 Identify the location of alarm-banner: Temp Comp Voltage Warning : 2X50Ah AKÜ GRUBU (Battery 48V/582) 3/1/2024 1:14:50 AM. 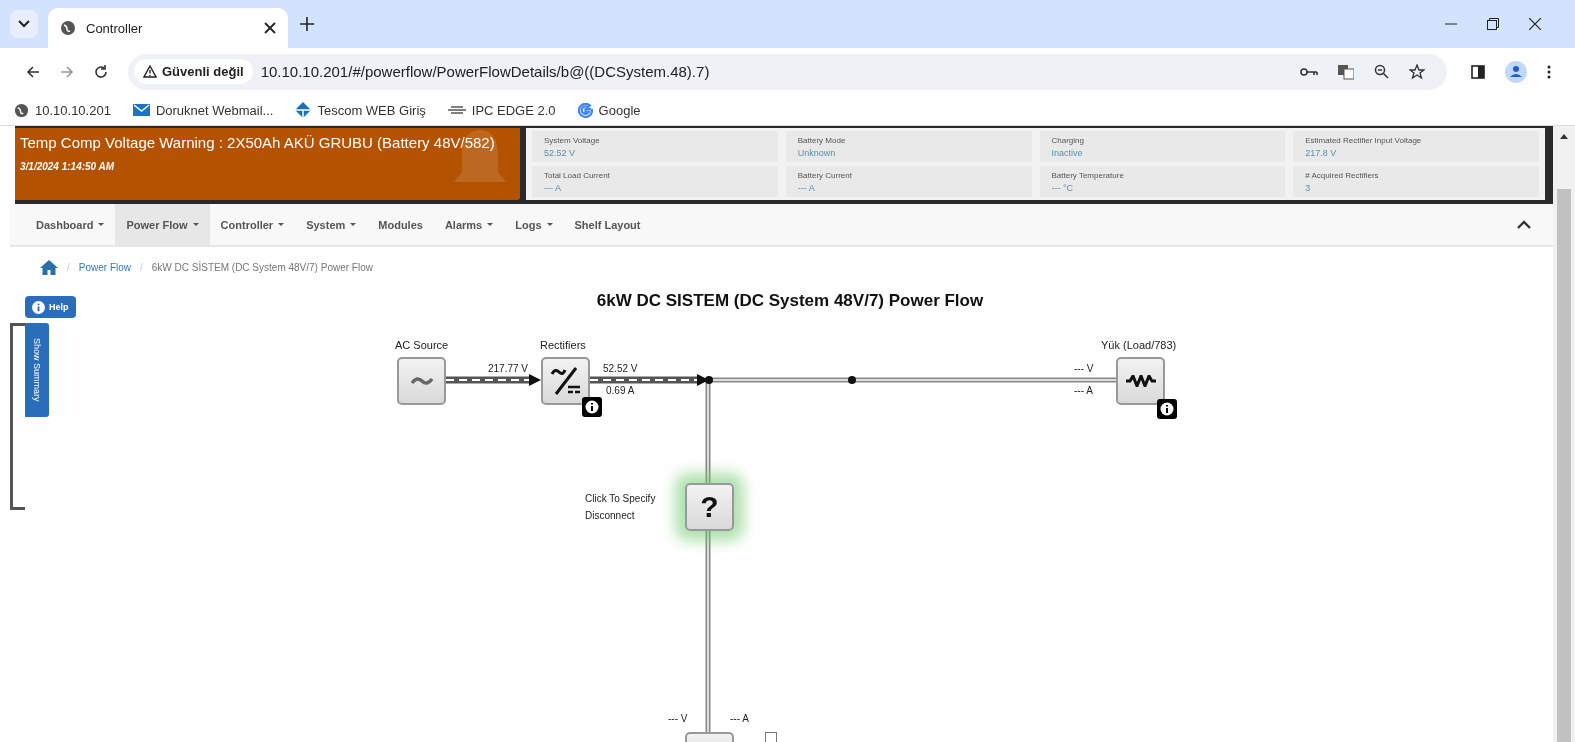
(267, 164).